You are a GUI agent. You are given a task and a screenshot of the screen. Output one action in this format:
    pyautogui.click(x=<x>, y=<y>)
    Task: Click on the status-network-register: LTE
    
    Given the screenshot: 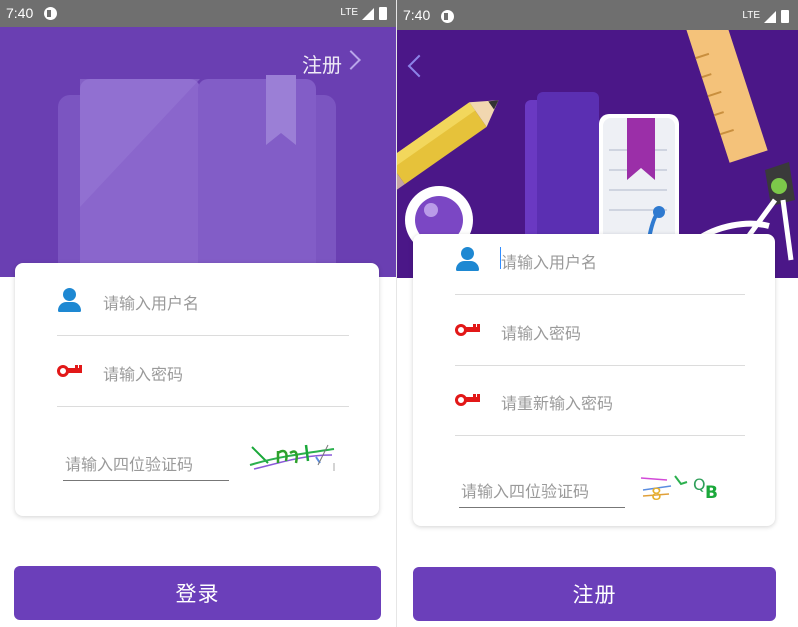 What is the action you would take?
    pyautogui.click(x=751, y=15)
    